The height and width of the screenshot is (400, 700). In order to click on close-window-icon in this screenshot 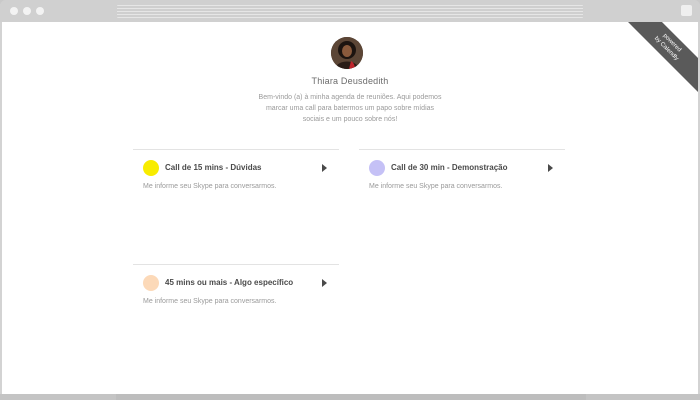, I will do `click(14, 11)`.